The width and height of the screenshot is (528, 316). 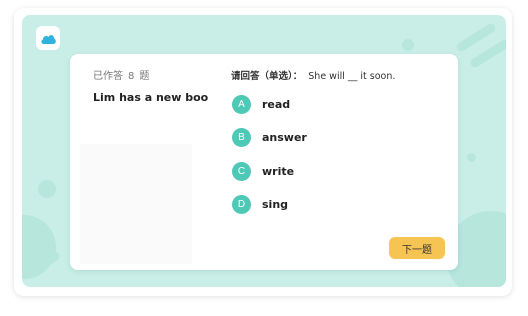 I want to click on option-text: write, so click(x=278, y=171).